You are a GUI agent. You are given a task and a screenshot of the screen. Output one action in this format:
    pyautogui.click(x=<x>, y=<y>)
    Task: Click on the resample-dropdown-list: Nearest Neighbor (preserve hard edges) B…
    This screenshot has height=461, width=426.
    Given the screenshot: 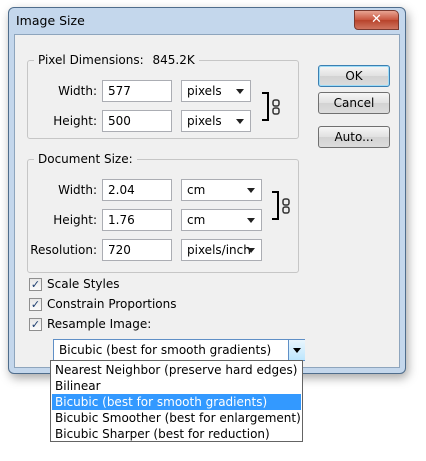 What is the action you would take?
    pyautogui.click(x=176, y=401)
    